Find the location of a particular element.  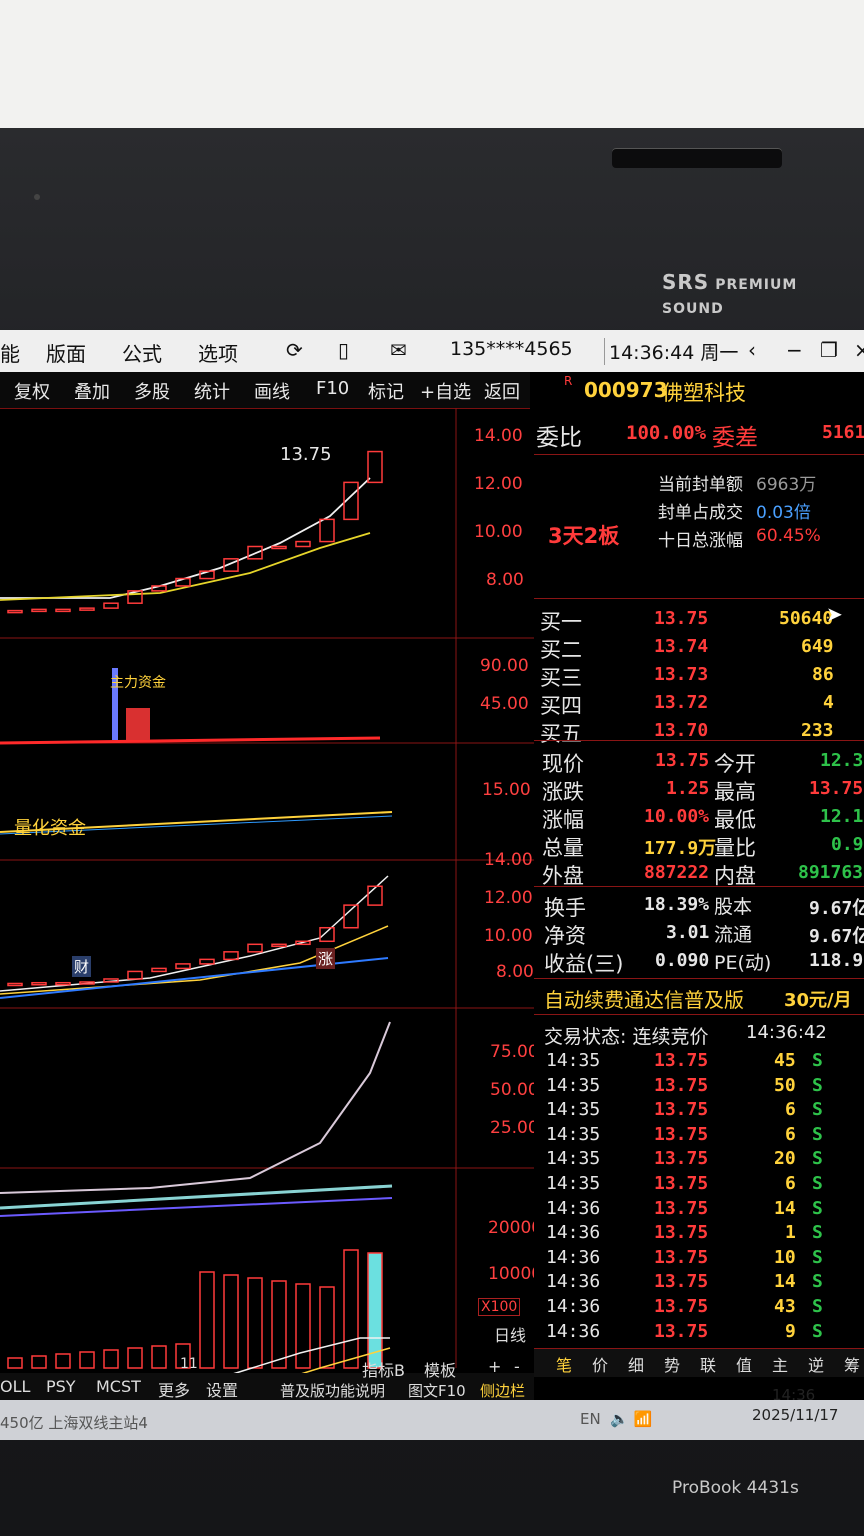

toolbar-fuquan: 复权 is located at coordinates (32, 391).